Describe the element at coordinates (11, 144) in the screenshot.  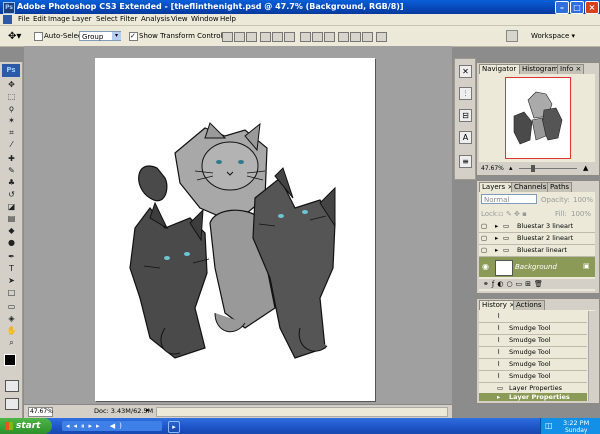
I see `eyedropper-icon: ⁄` at that location.